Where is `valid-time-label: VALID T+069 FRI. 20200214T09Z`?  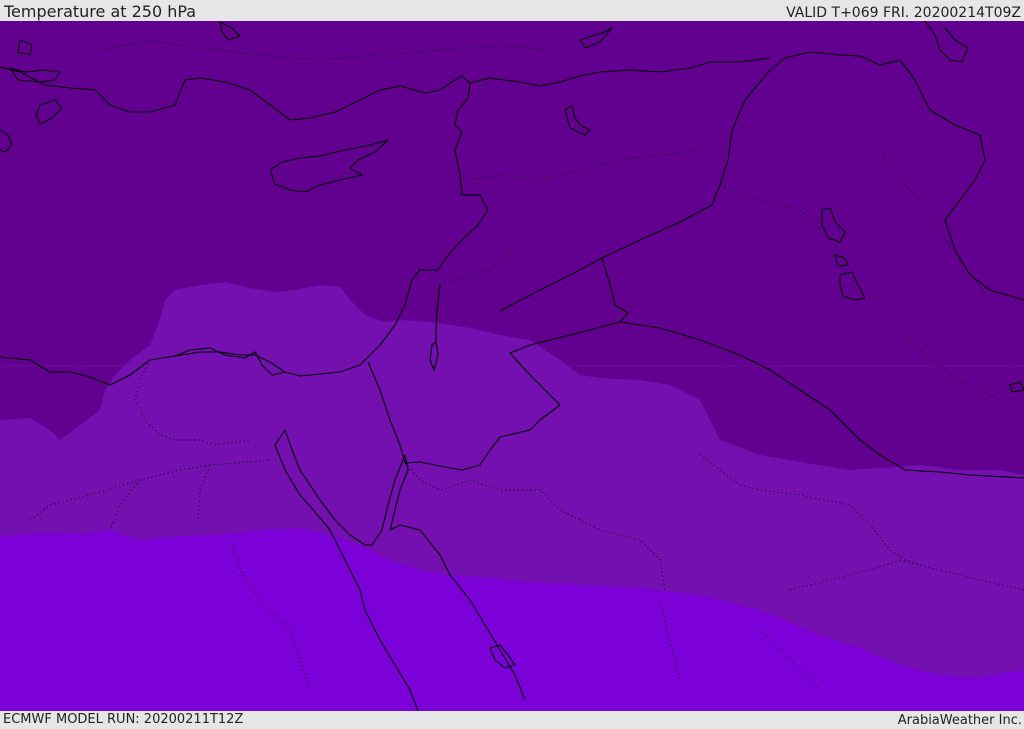 valid-time-label: VALID T+069 FRI. 20200214T09Z is located at coordinates (903, 13).